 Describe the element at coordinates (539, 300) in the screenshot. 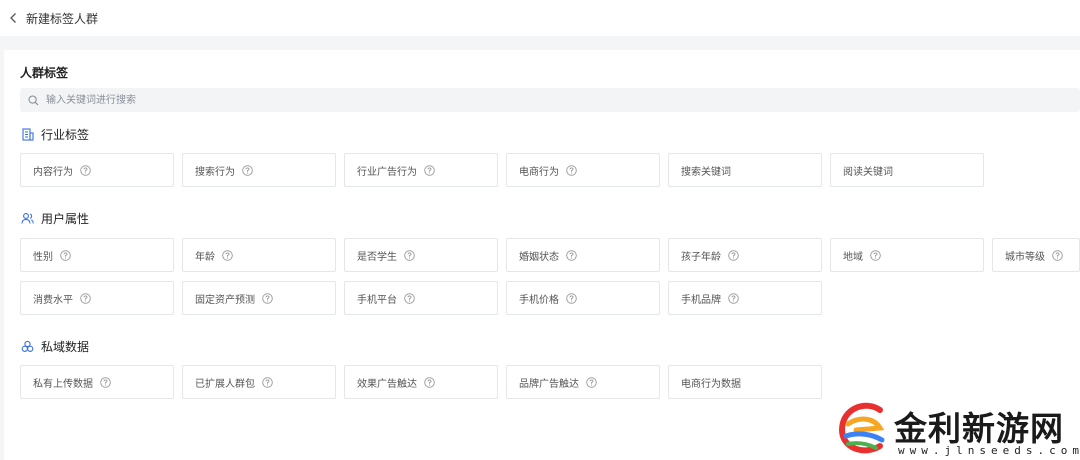

I see `tag-label: 手机价格` at that location.